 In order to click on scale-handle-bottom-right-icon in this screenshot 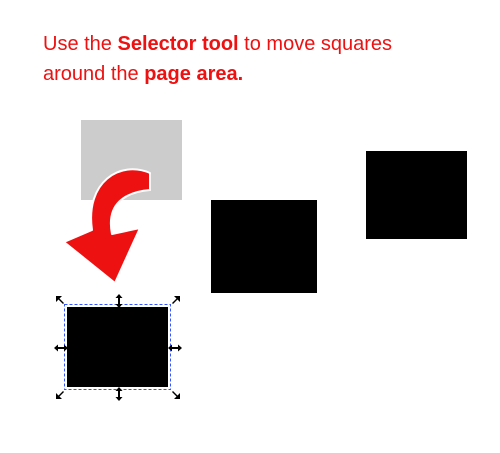, I will do `click(175, 394)`.